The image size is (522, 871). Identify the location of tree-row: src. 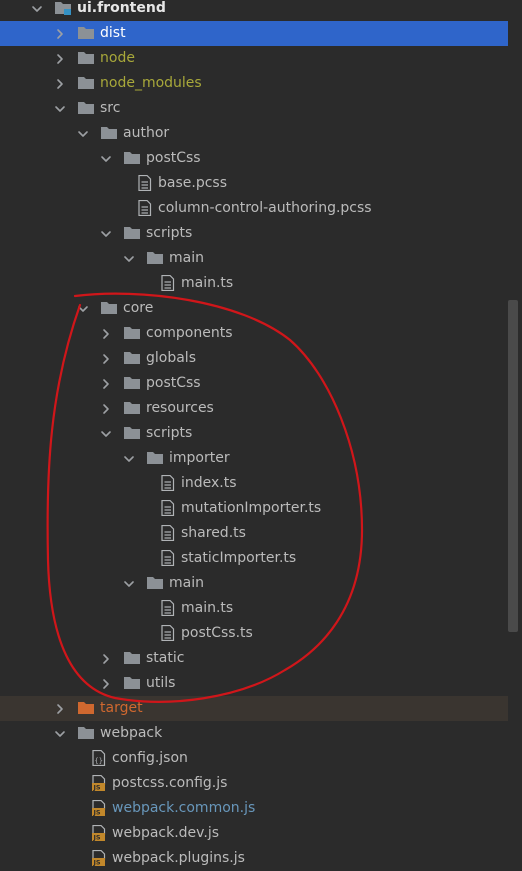
(254, 108).